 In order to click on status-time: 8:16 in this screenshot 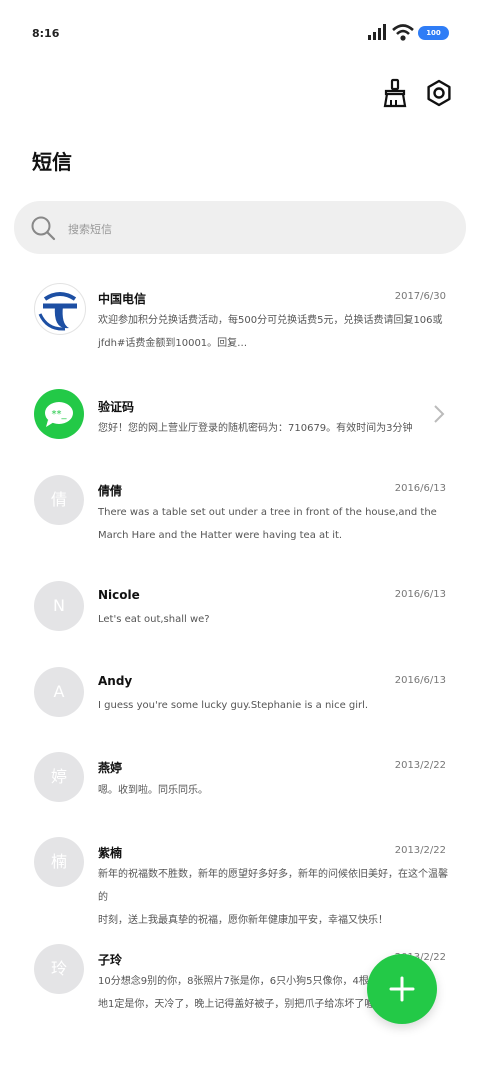, I will do `click(46, 33)`.